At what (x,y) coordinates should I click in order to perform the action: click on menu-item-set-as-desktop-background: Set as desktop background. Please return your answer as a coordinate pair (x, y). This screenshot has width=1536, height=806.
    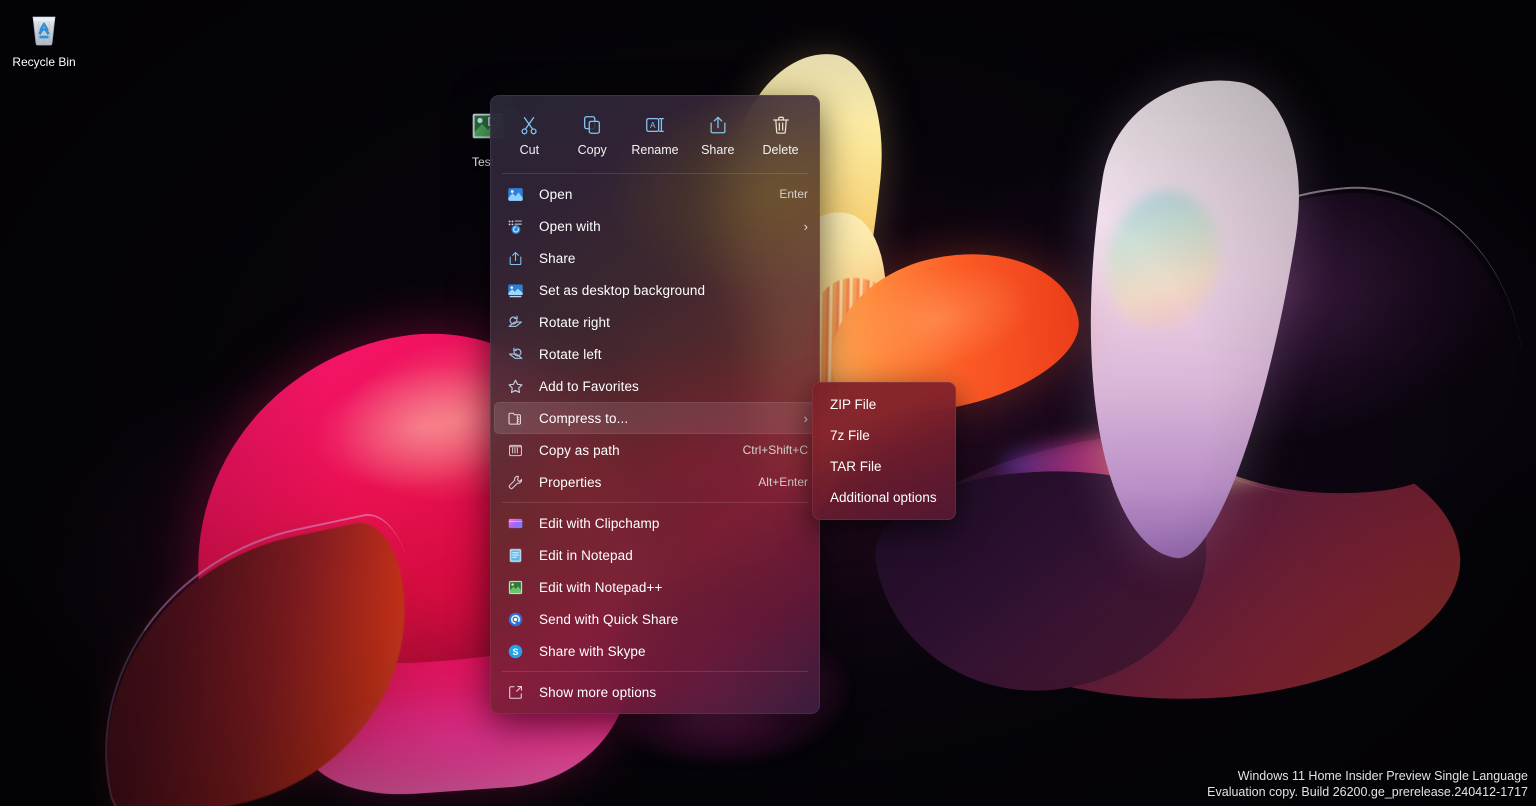
    Looking at the image, I should click on (655, 290).